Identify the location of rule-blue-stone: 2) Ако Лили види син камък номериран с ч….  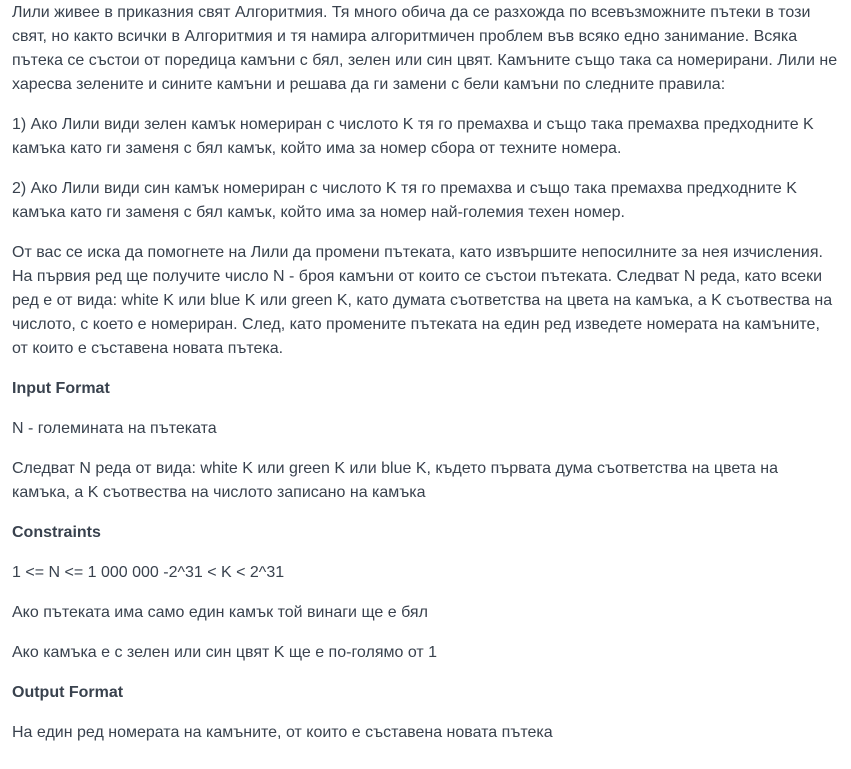
(404, 200).